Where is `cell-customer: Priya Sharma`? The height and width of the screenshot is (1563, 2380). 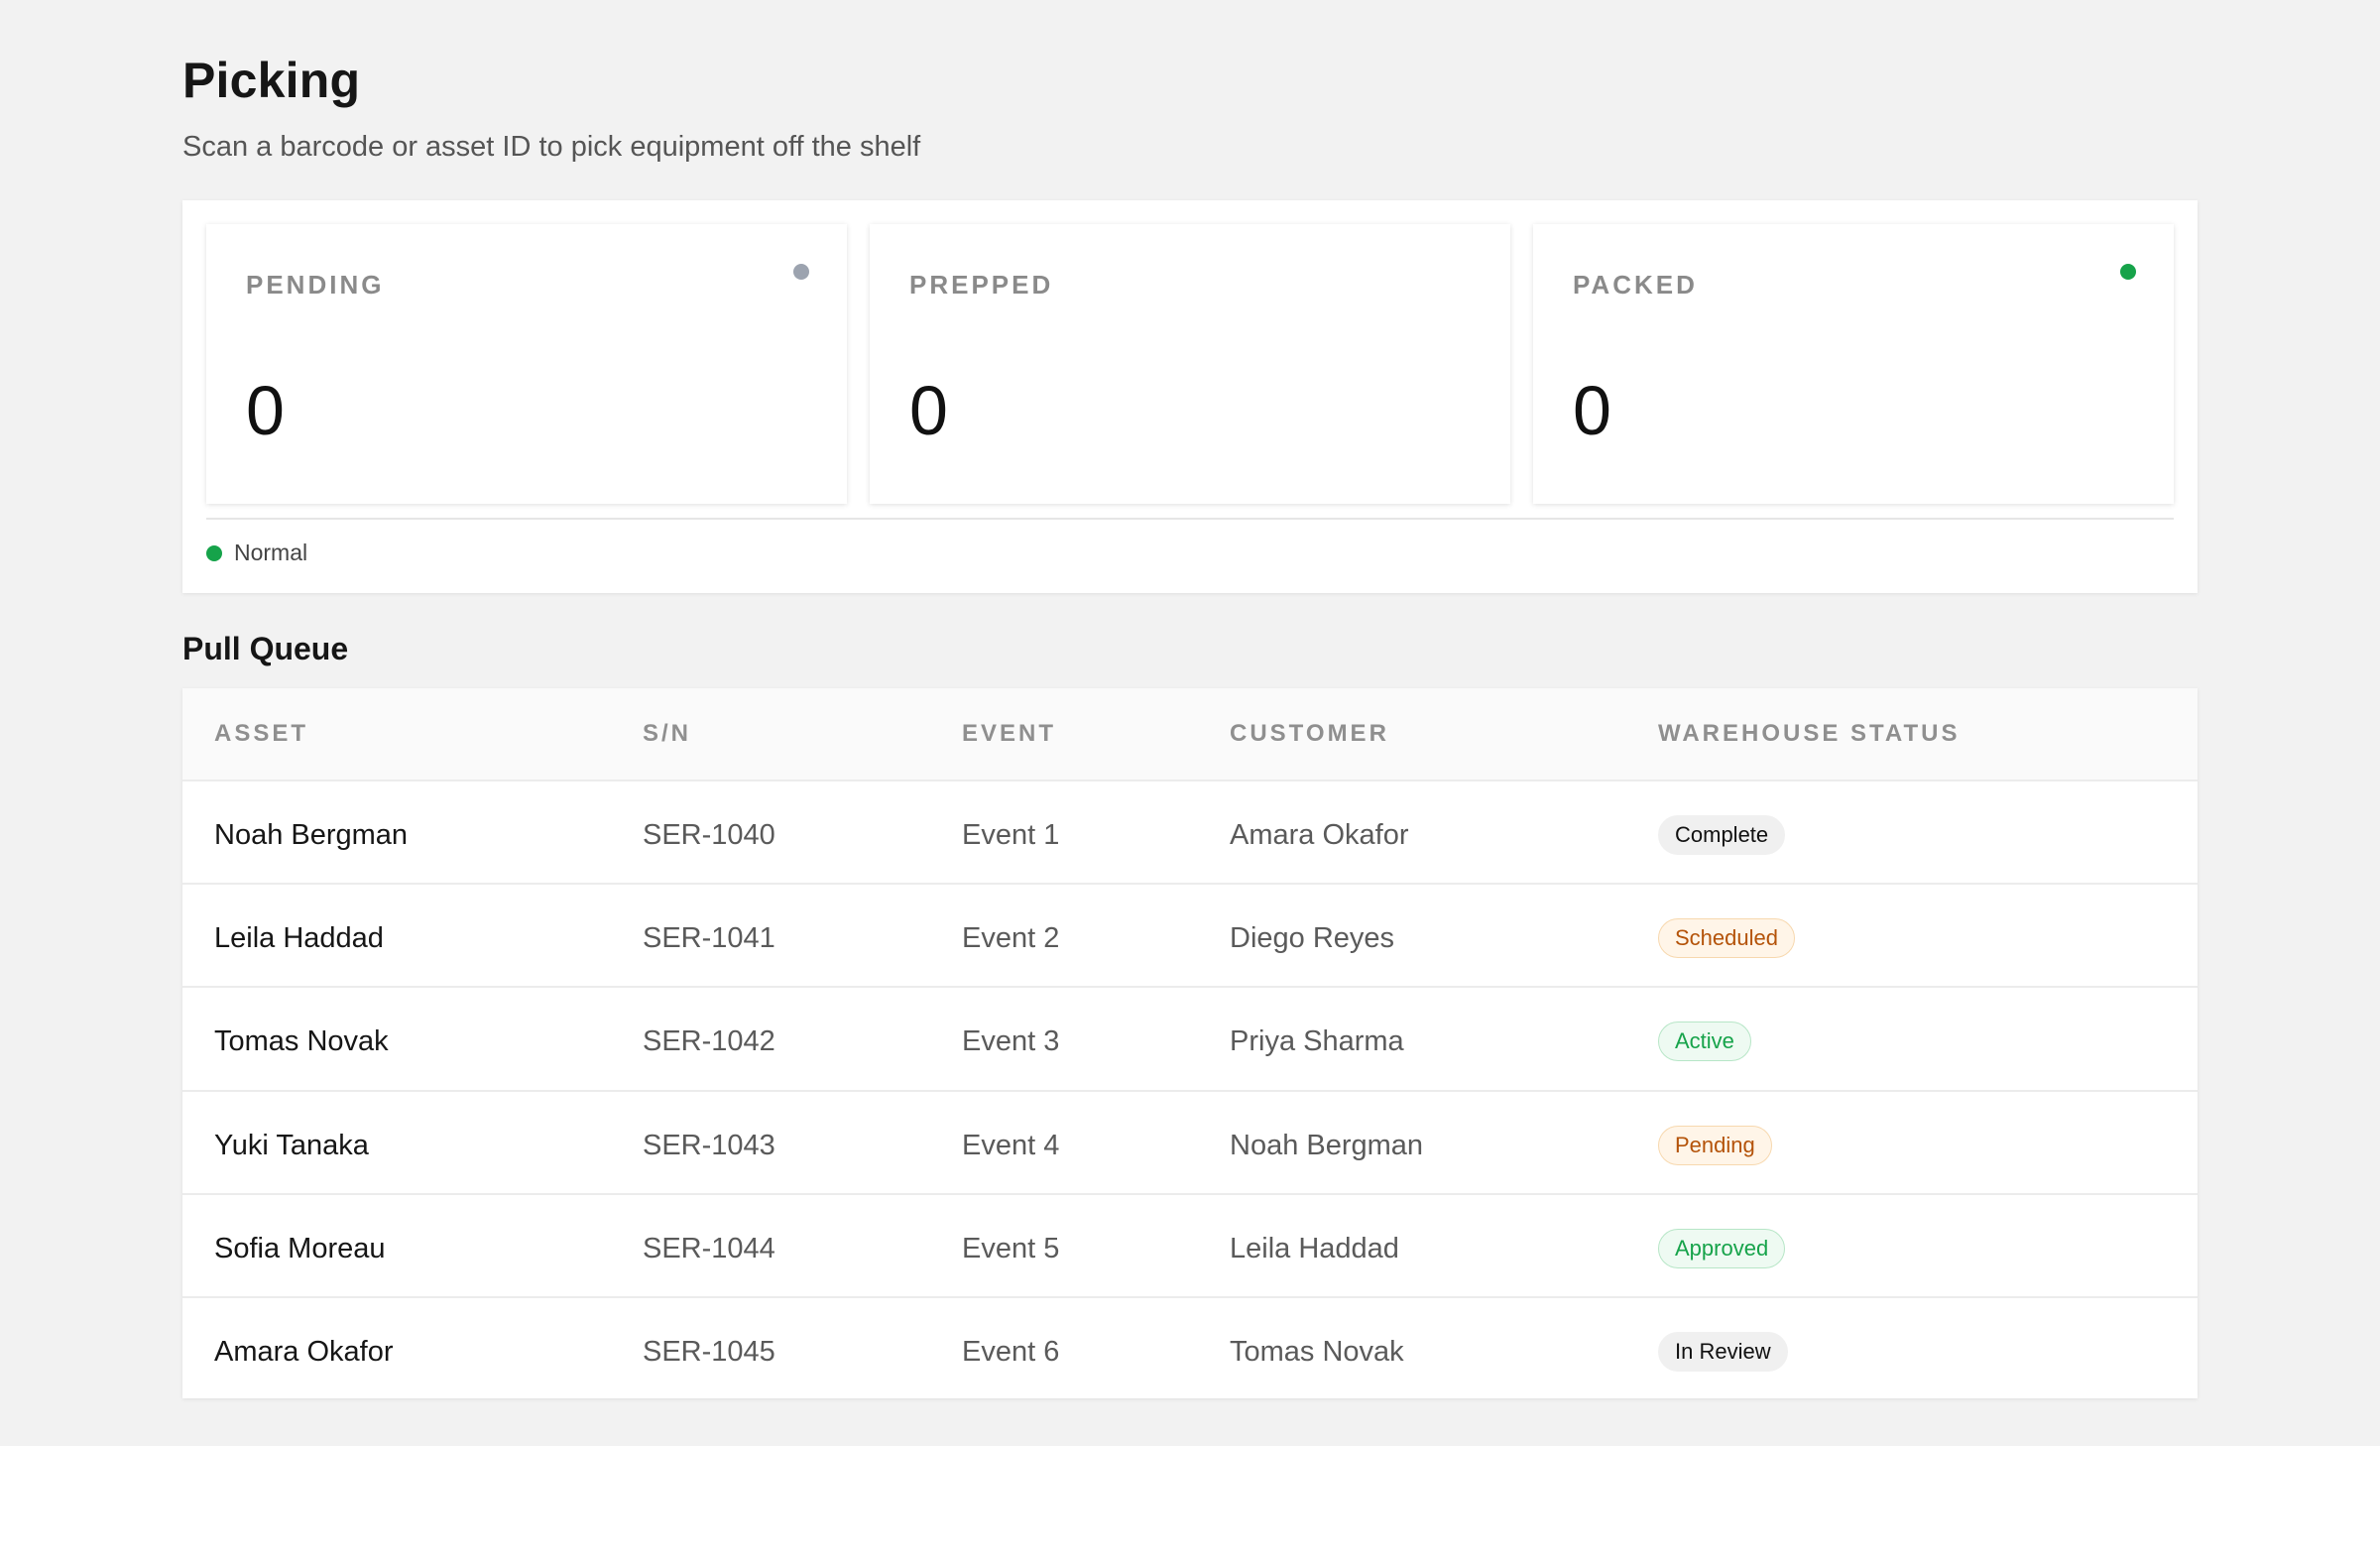 cell-customer: Priya Sharma is located at coordinates (1317, 1041).